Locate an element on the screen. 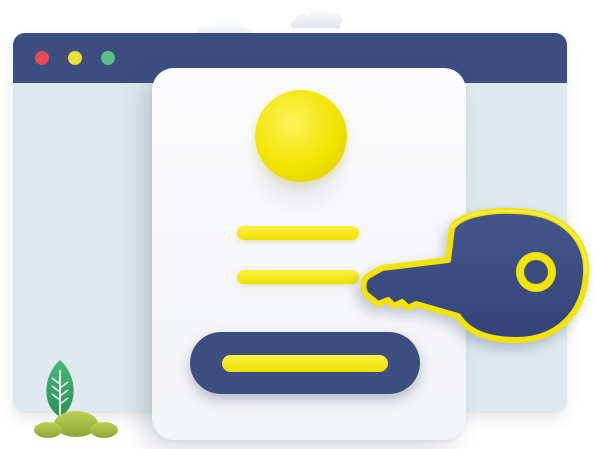  cloud-right-icon is located at coordinates (317, 18).